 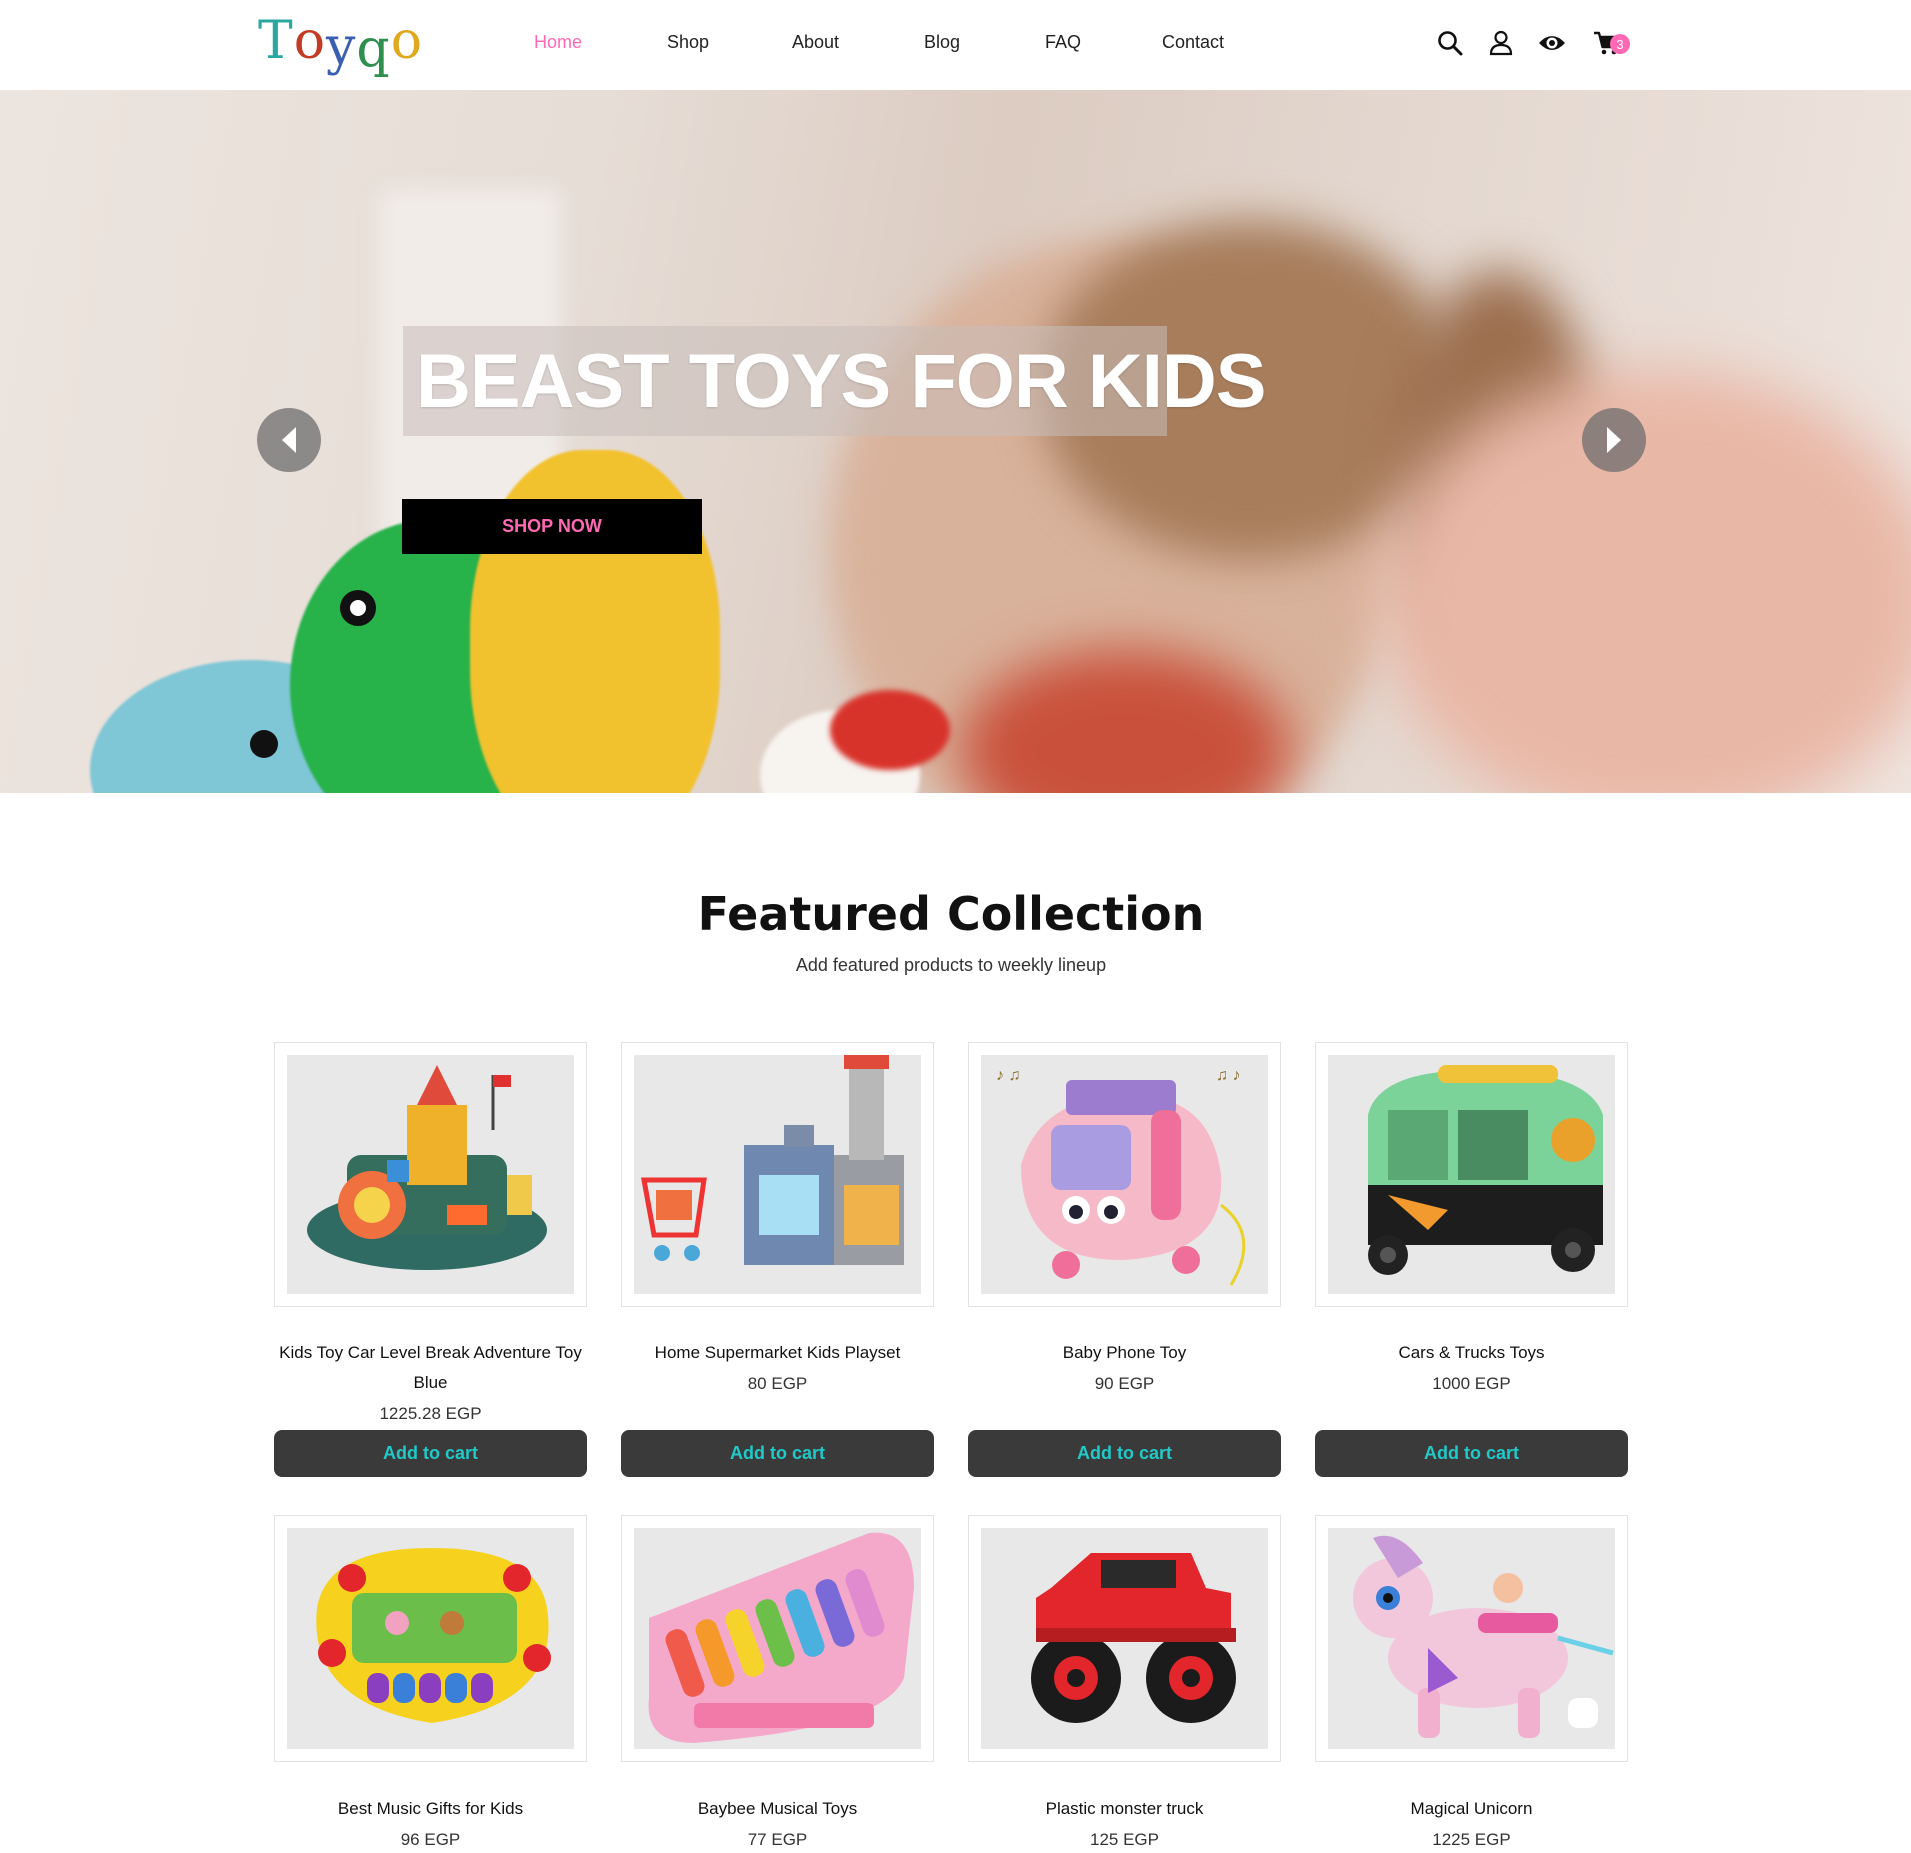 What do you see at coordinates (558, 42) in the screenshot?
I see `nav-home: Home` at bounding box center [558, 42].